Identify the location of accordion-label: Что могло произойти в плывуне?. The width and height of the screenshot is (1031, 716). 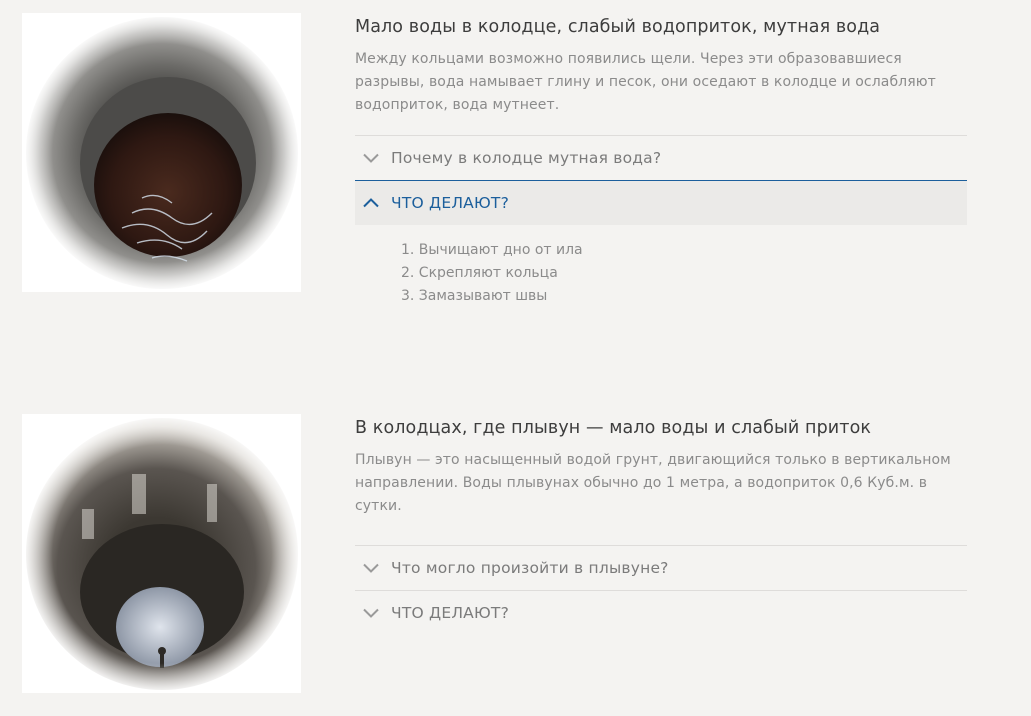
(530, 568).